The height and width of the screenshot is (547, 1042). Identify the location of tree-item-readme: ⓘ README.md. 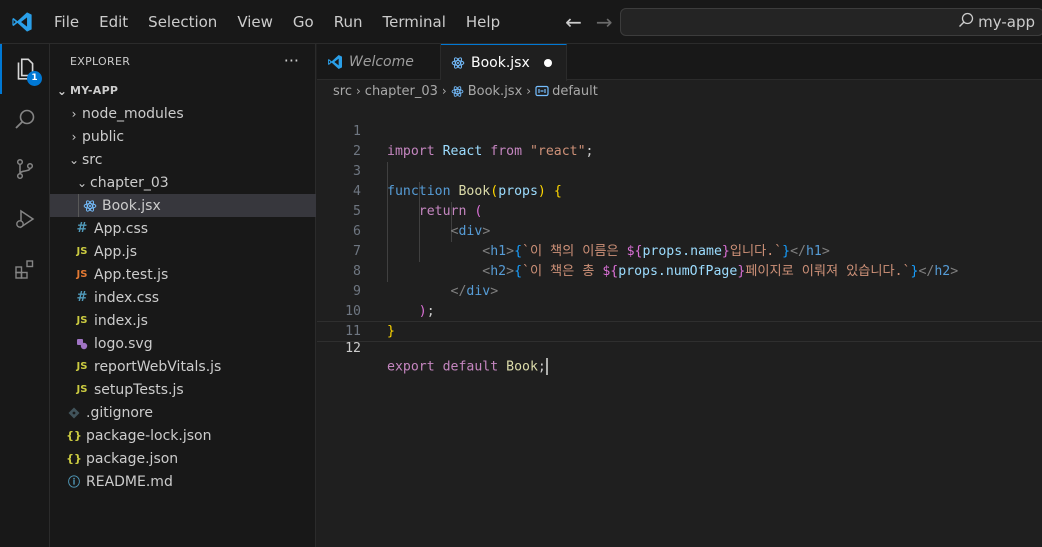
(183, 481).